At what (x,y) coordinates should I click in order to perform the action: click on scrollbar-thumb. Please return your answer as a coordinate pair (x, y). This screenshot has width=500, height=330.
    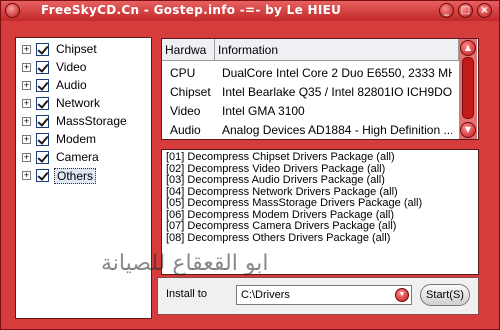
    Looking at the image, I should click on (468, 88).